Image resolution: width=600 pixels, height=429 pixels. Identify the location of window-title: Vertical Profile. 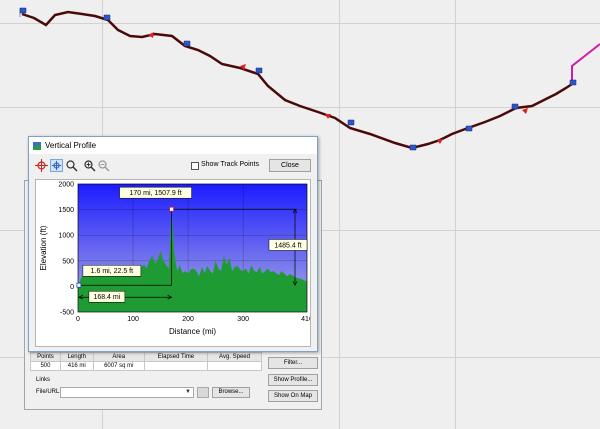
(71, 145).